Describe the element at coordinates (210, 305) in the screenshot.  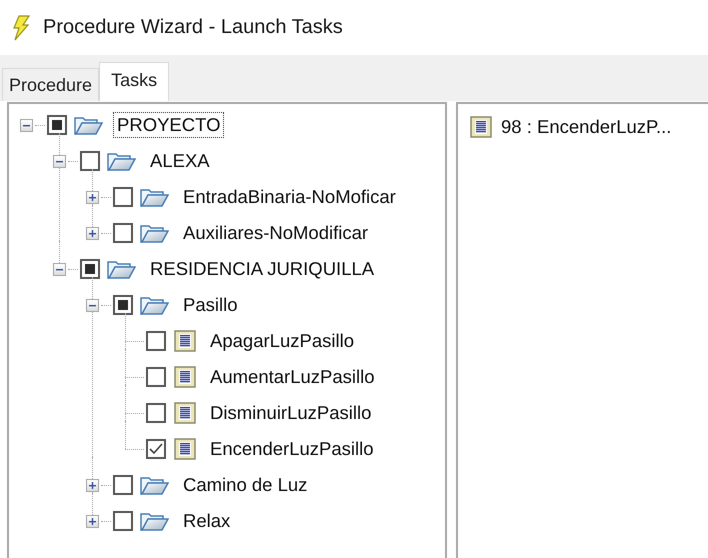
I see `tree-item-label: Pasillo` at that location.